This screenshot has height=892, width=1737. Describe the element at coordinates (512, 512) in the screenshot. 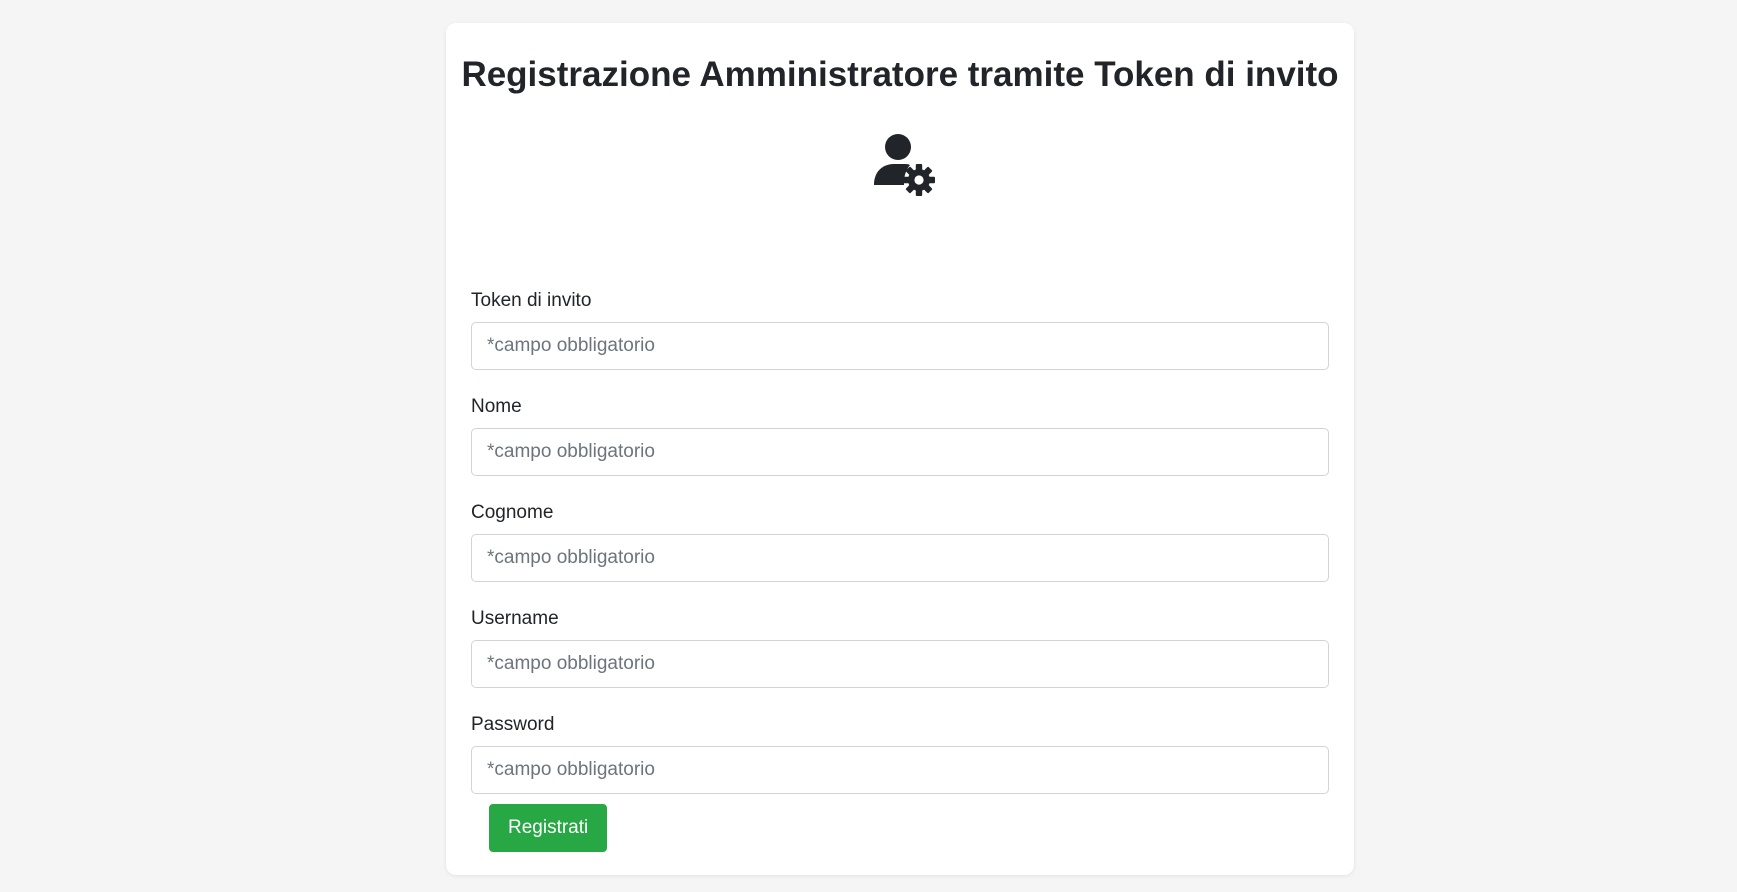

I see `cognome-label: Cognome` at that location.